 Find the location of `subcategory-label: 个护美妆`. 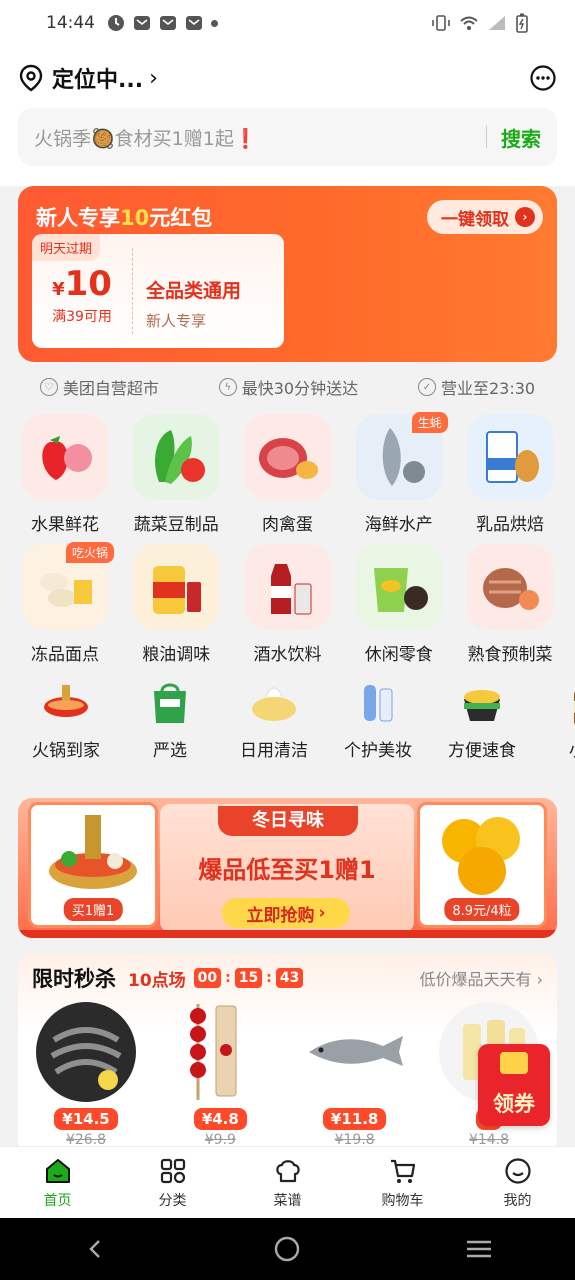

subcategory-label: 个护美妆 is located at coordinates (378, 751).